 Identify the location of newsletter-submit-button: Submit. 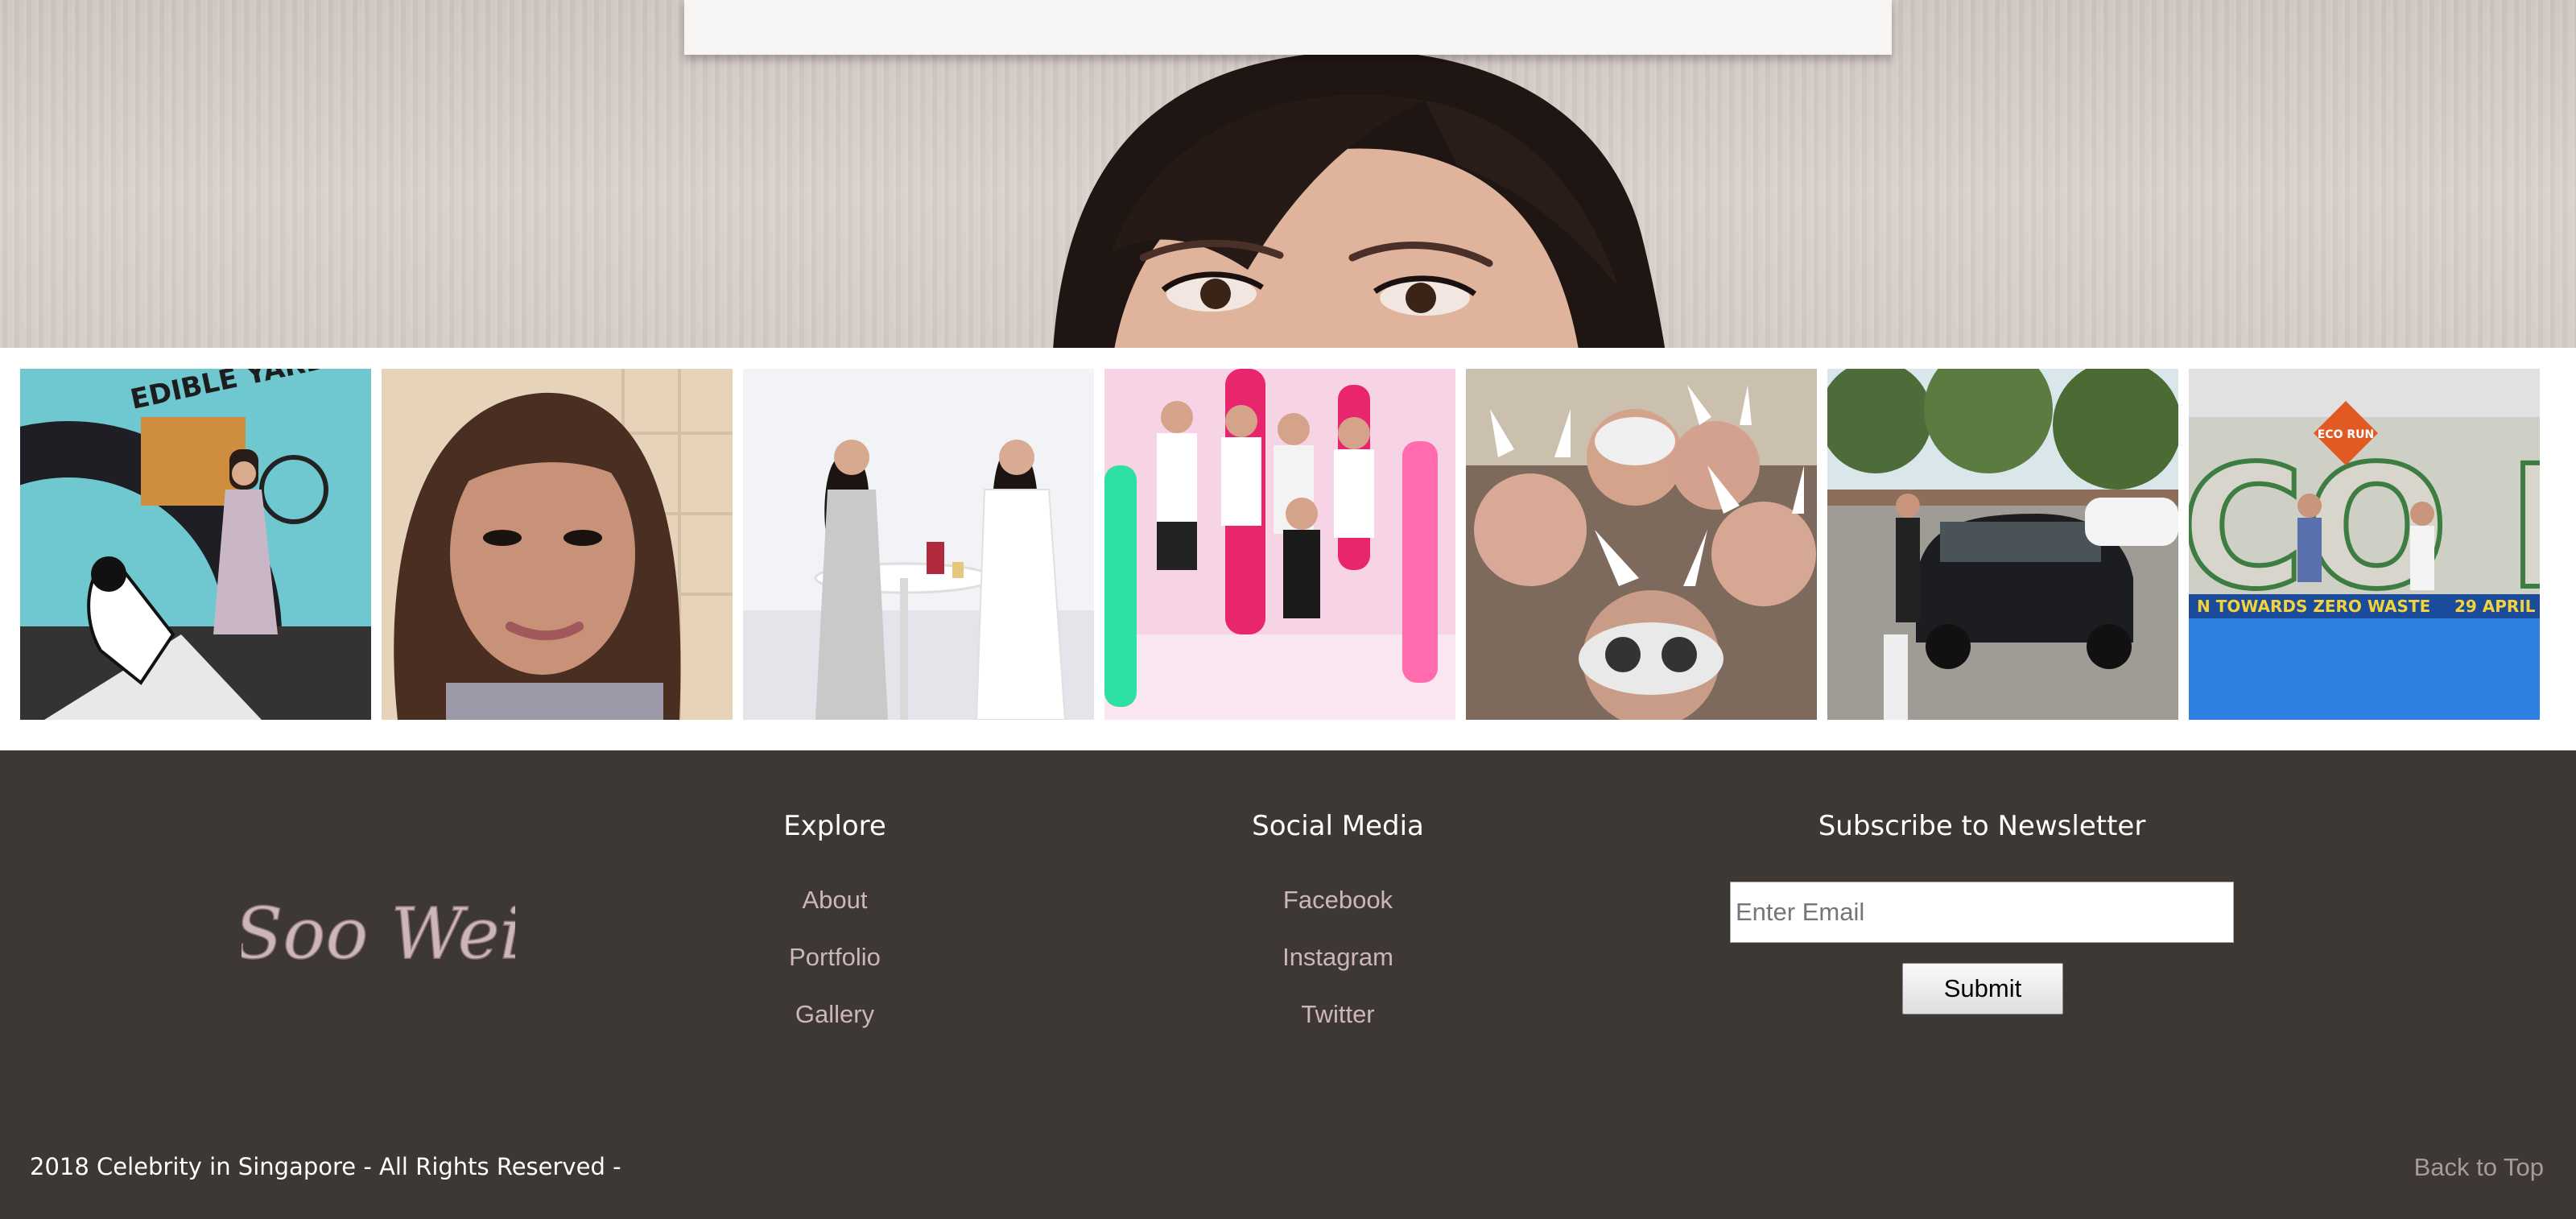
(1982, 989).